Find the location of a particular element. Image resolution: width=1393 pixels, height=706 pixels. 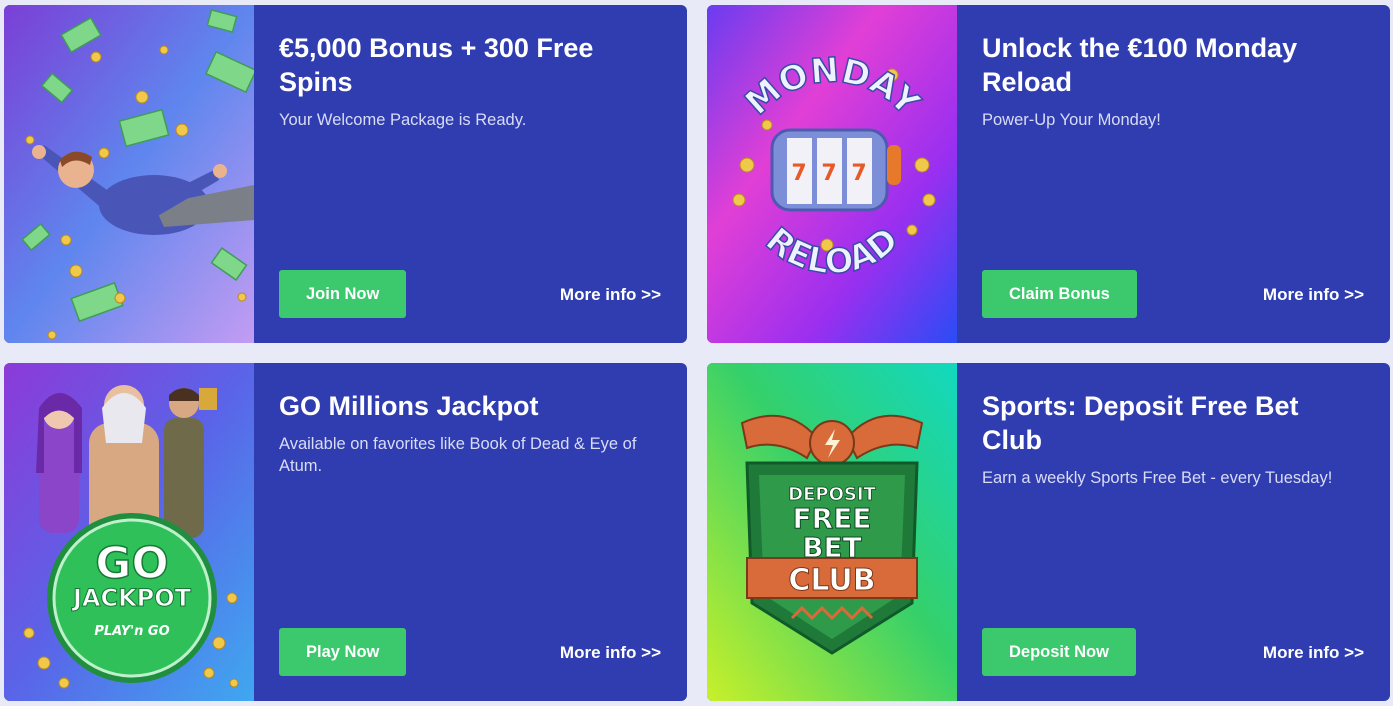

promo-image-free-bet-shield: DEPOSIT FREE BET CLUB is located at coordinates (832, 532).